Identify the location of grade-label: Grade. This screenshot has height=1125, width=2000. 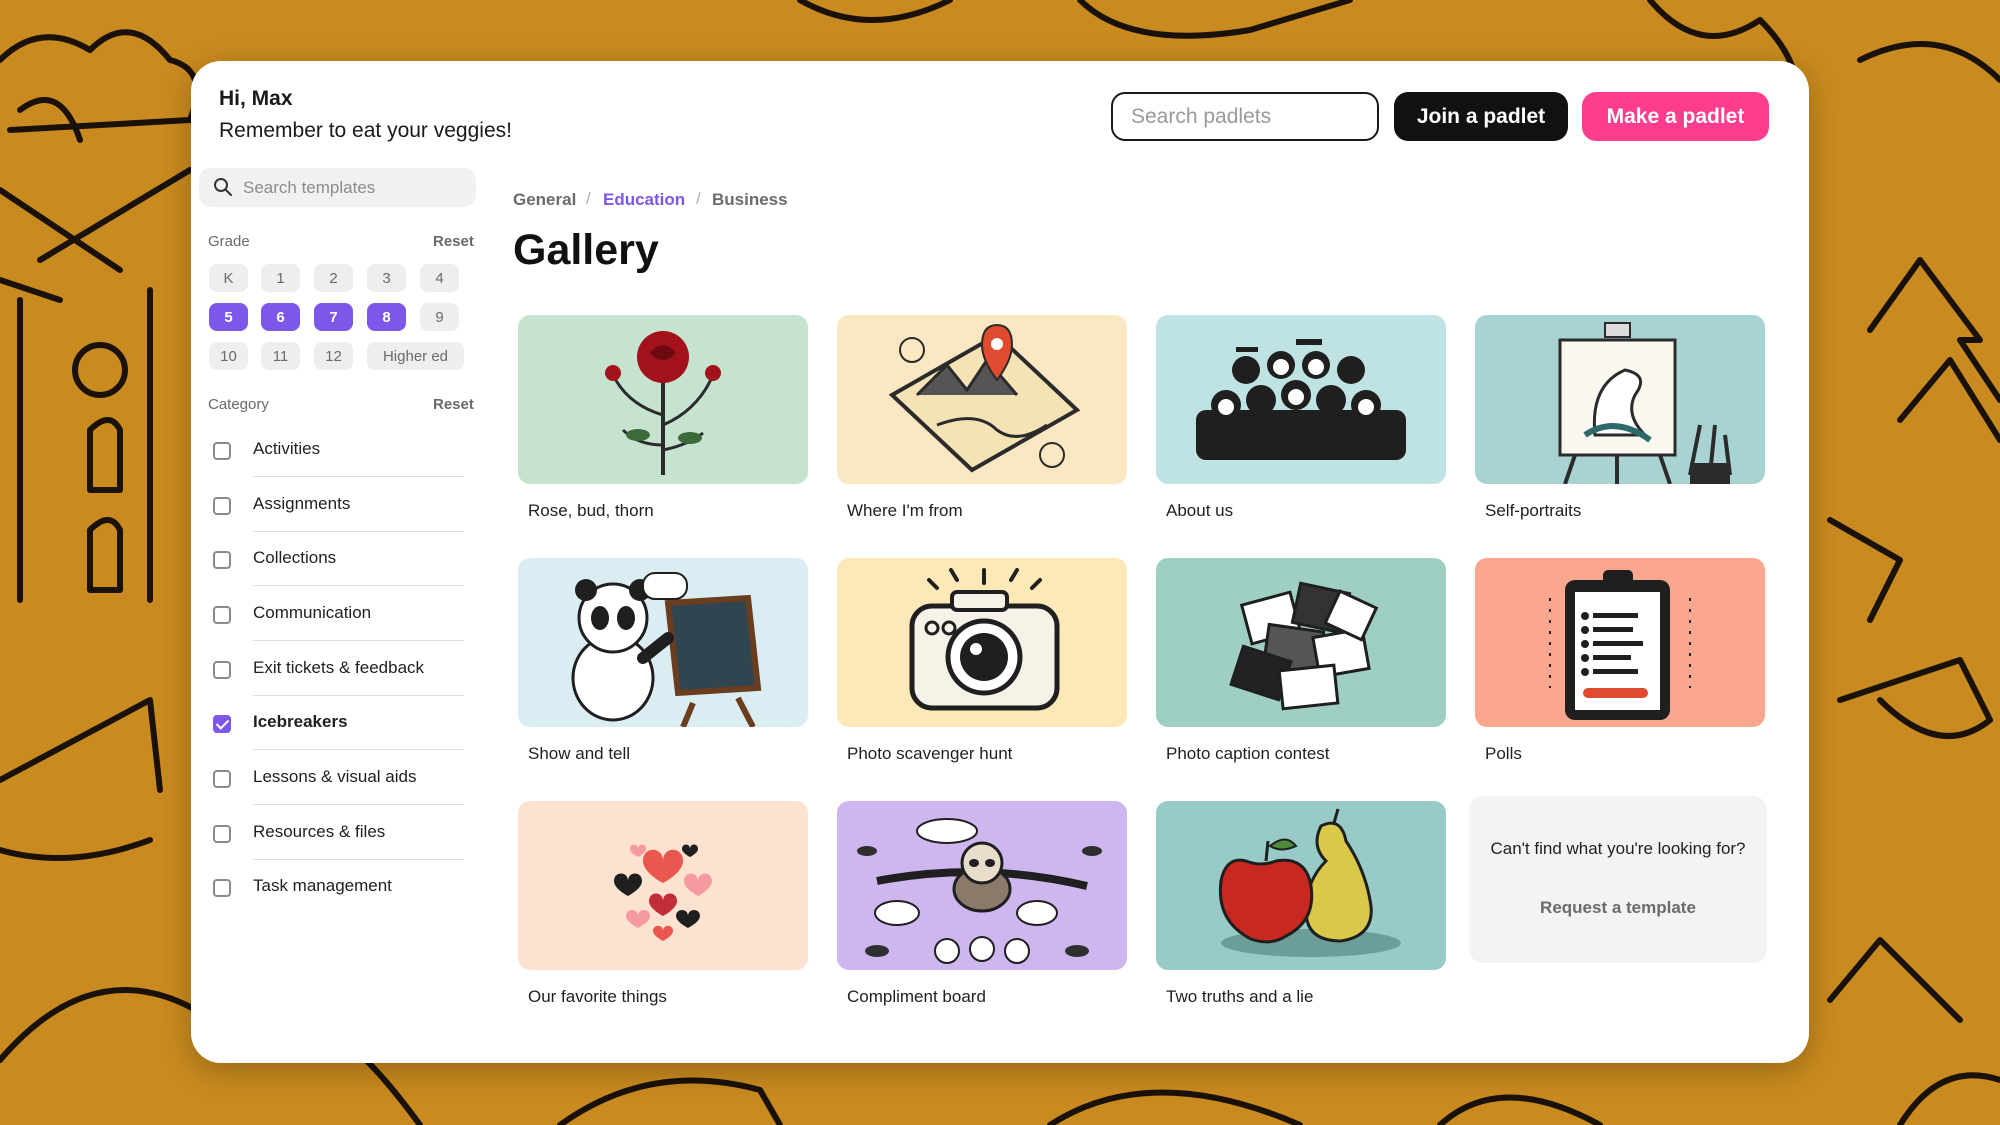
(229, 241).